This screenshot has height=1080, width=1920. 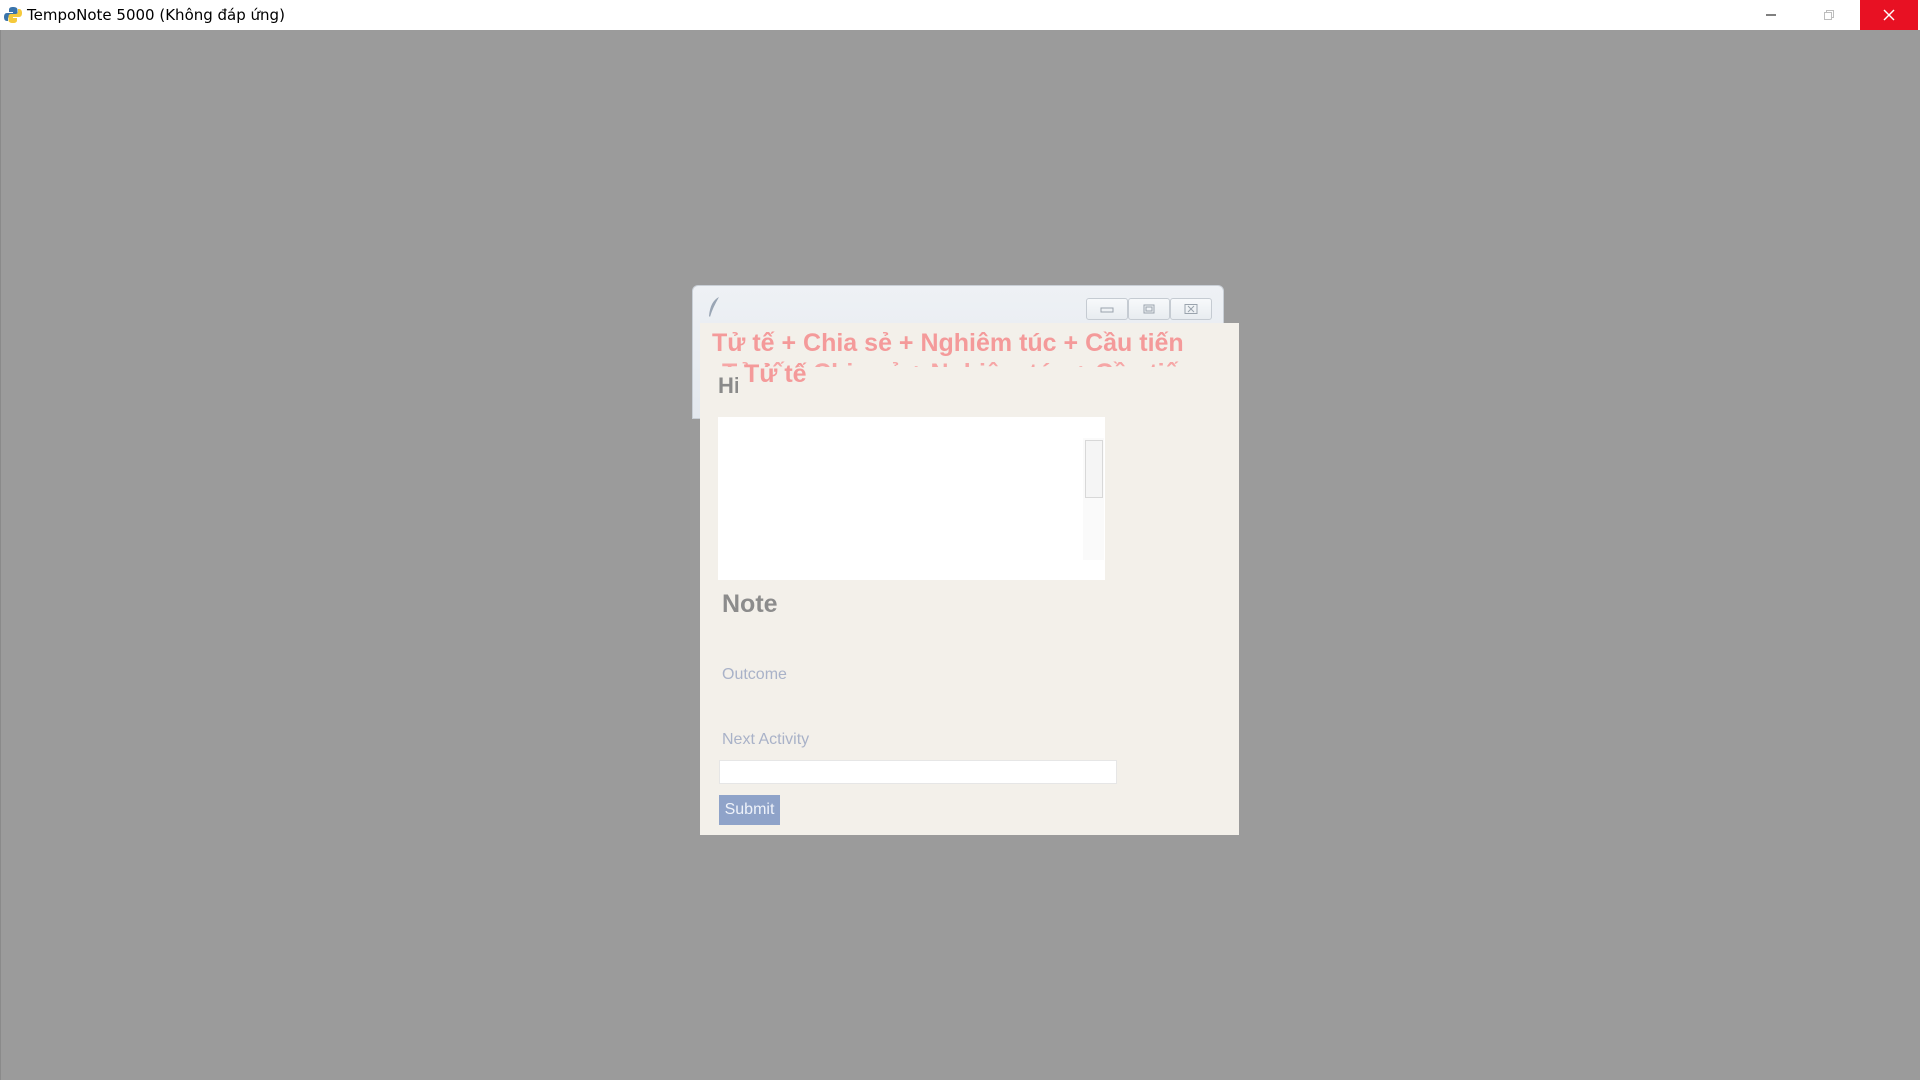 I want to click on partial-label: Hi, so click(x=728, y=385).